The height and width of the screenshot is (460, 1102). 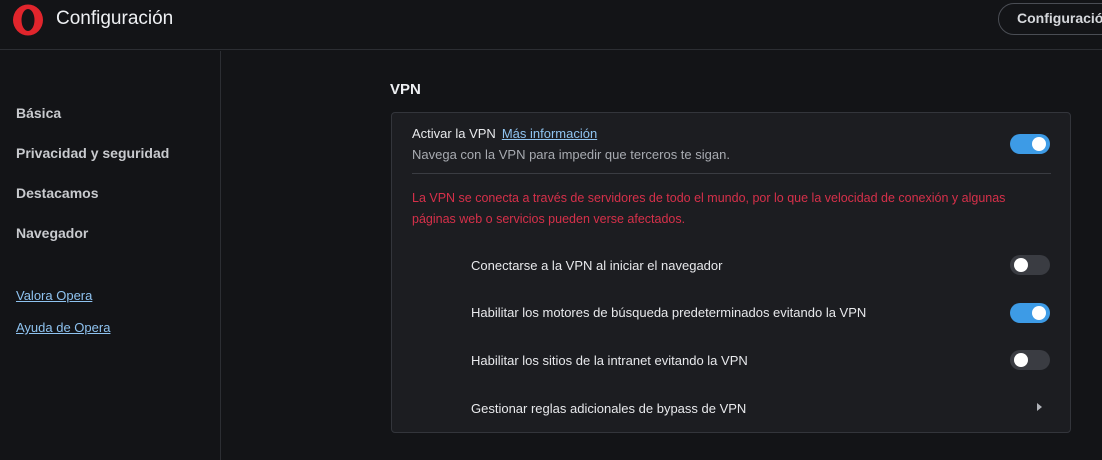 I want to click on divider, so click(x=731, y=173).